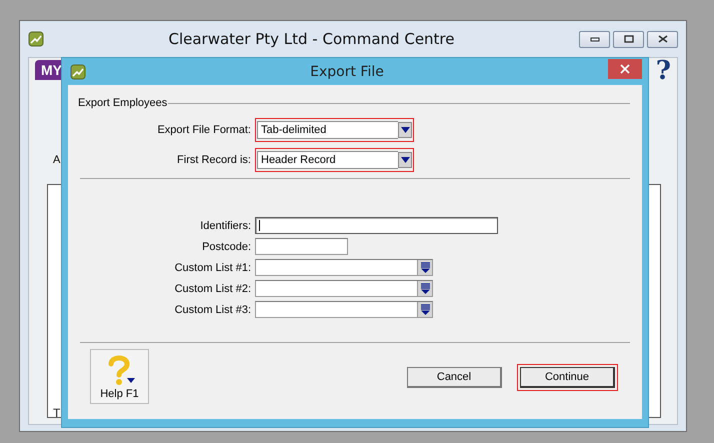  I want to click on window-title: Clearwater Pty Ltd - Command Centre, so click(311, 39).